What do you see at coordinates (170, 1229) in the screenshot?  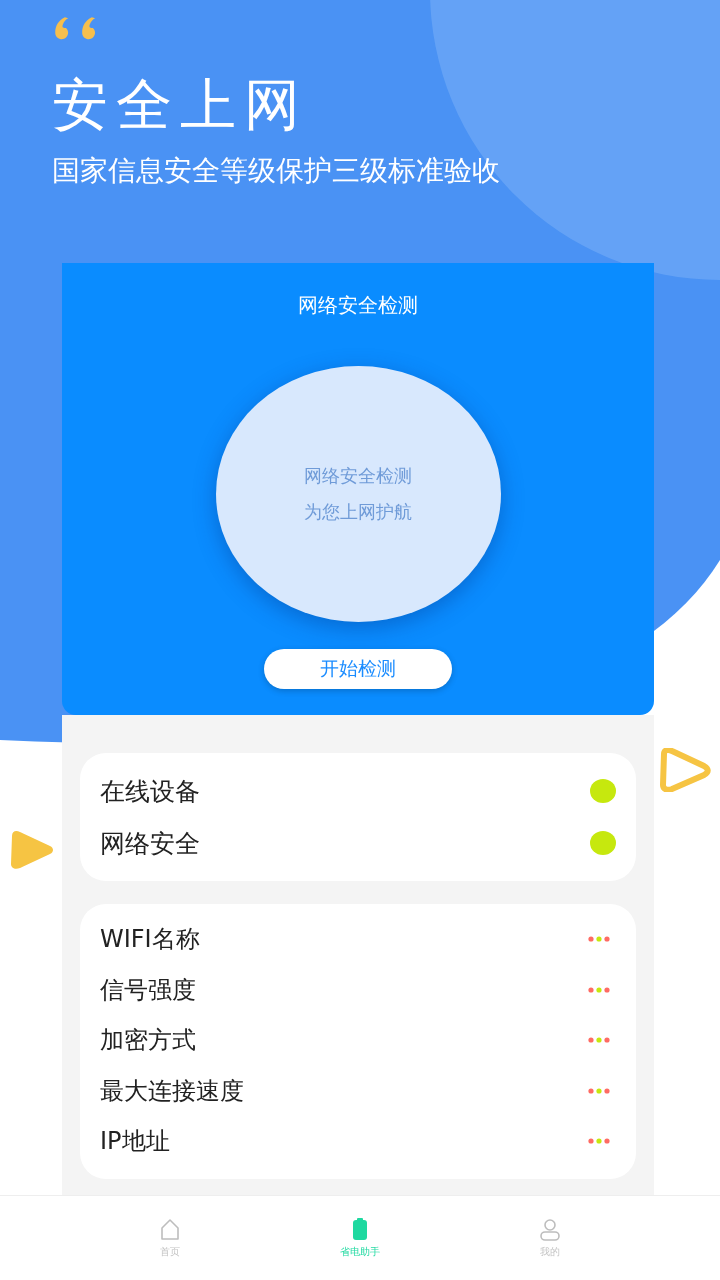 I see `home-icon` at bounding box center [170, 1229].